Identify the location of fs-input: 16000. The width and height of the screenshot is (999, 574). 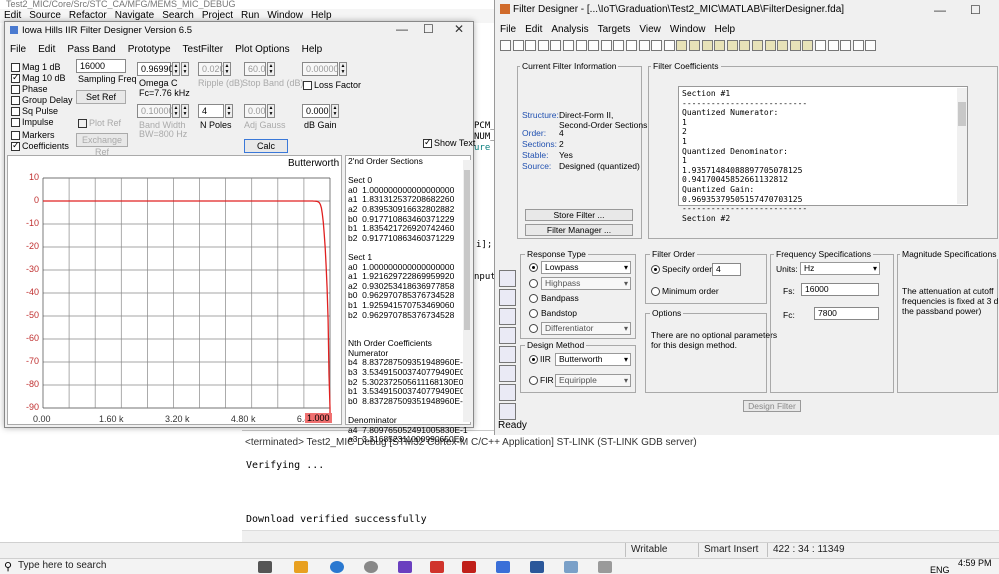
(840, 289).